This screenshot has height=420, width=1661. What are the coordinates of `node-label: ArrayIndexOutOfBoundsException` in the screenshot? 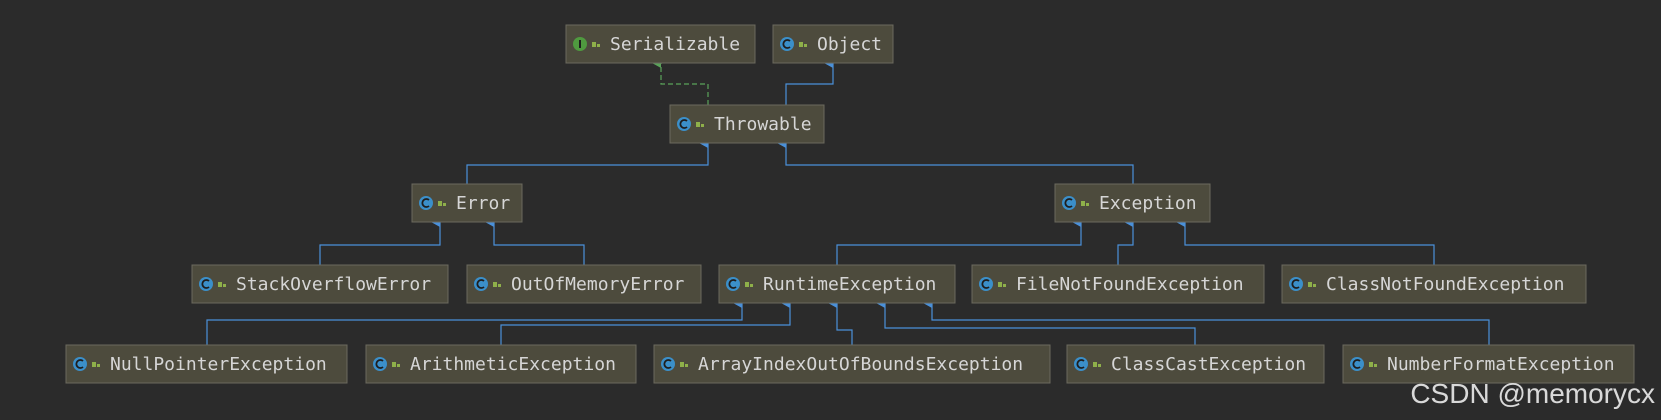 It's located at (860, 364).